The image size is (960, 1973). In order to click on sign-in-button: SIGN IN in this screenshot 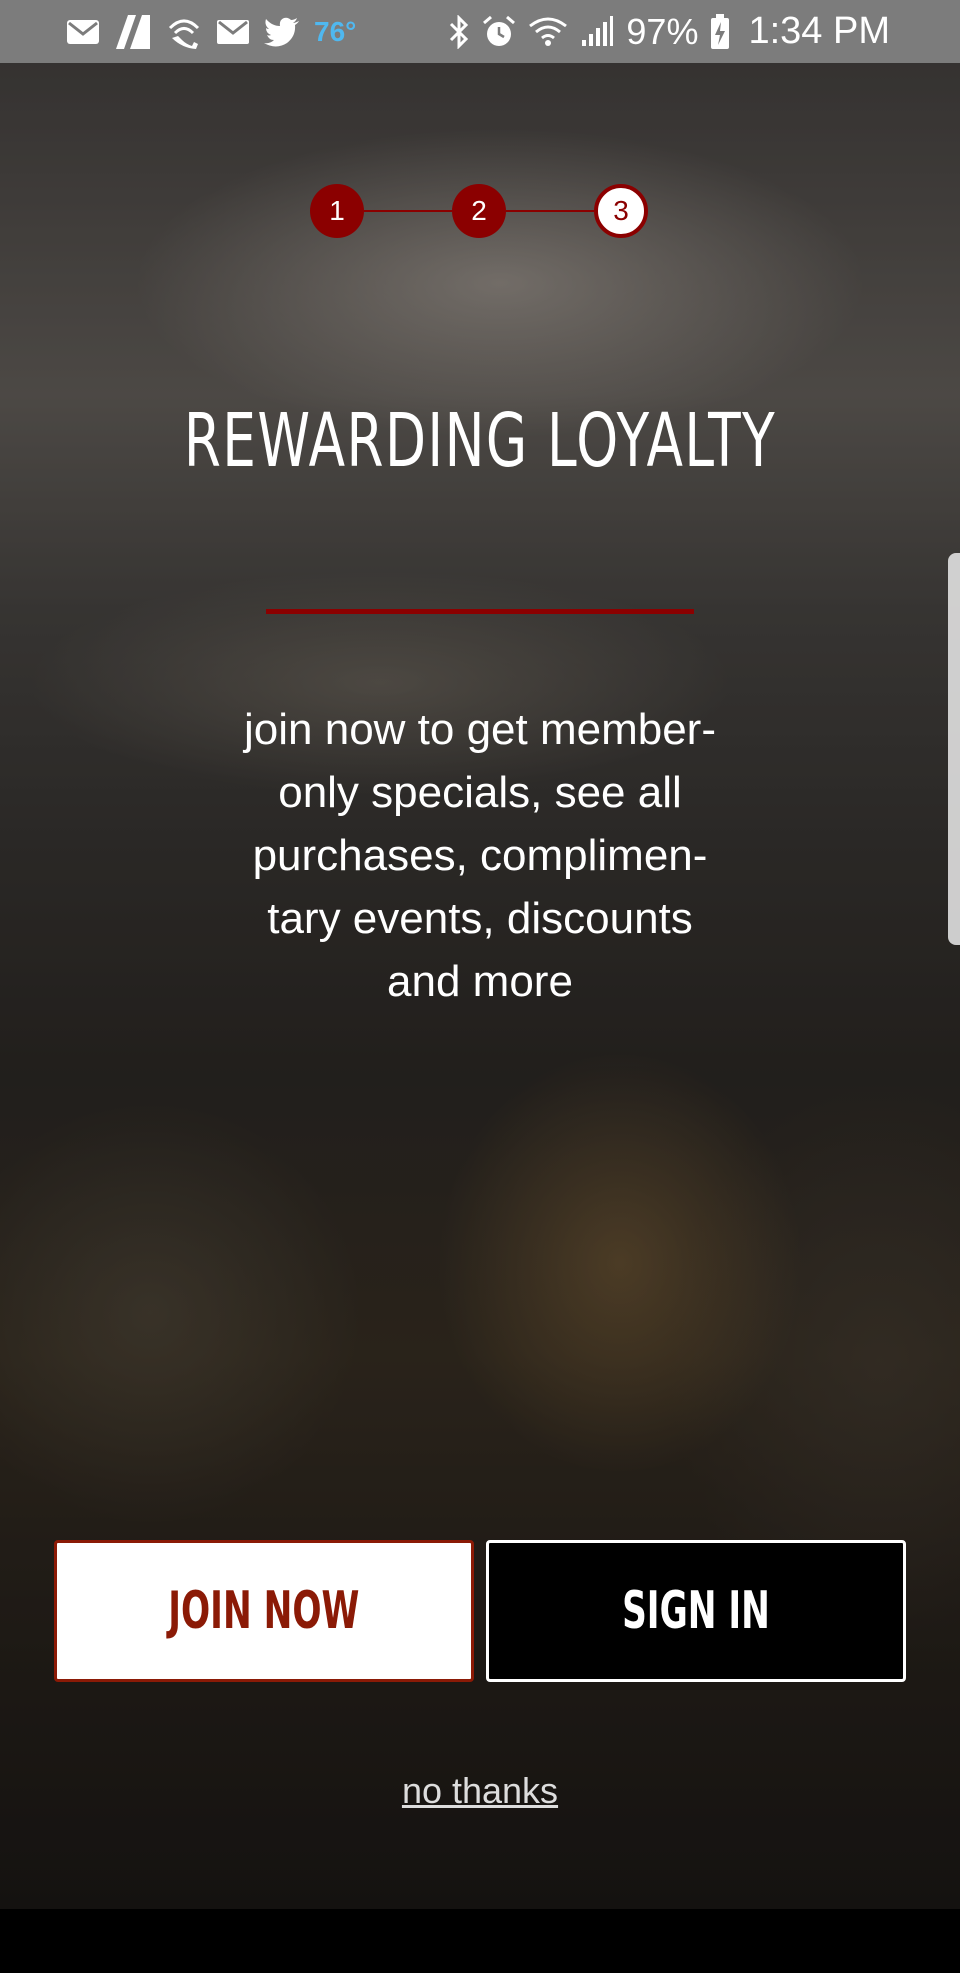, I will do `click(696, 1611)`.